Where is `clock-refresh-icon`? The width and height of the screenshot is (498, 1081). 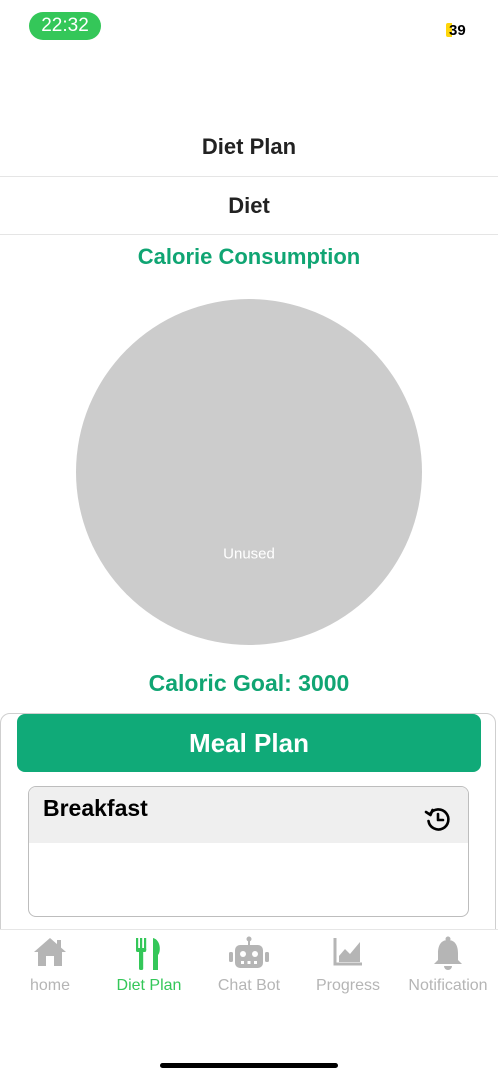 clock-refresh-icon is located at coordinates (438, 819).